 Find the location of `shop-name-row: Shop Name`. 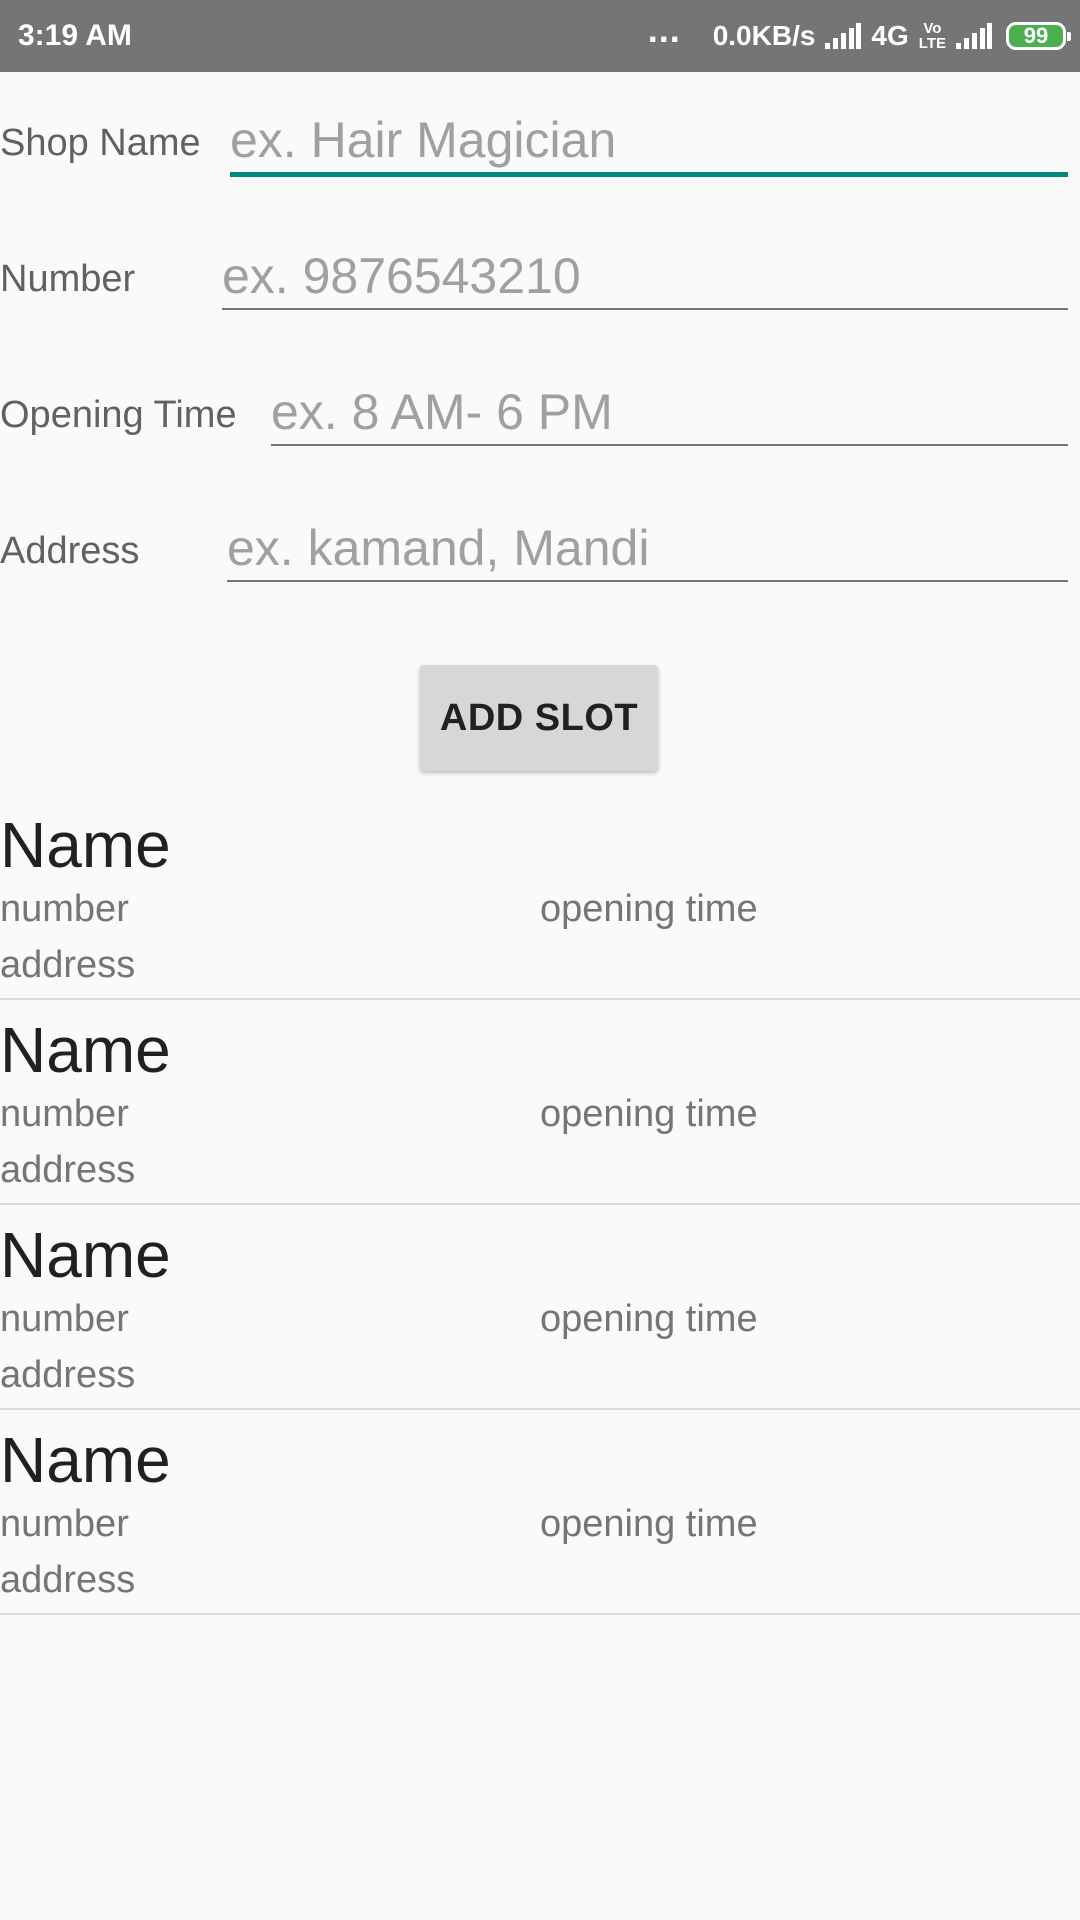

shop-name-row: Shop Name is located at coordinates (540, 150).